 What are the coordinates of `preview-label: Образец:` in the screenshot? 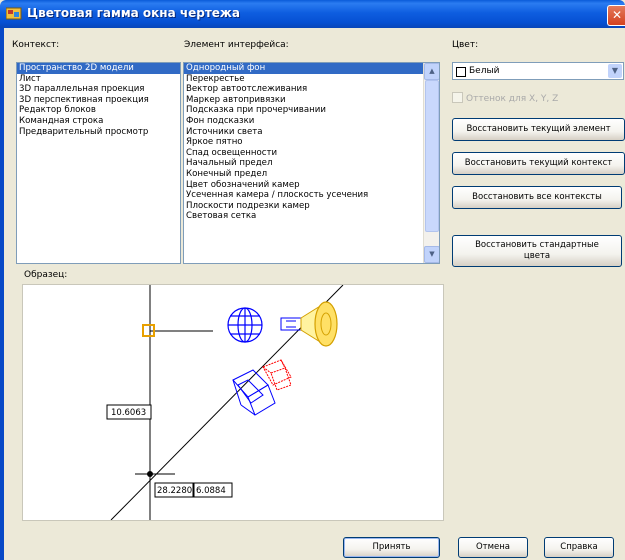 It's located at (46, 275).